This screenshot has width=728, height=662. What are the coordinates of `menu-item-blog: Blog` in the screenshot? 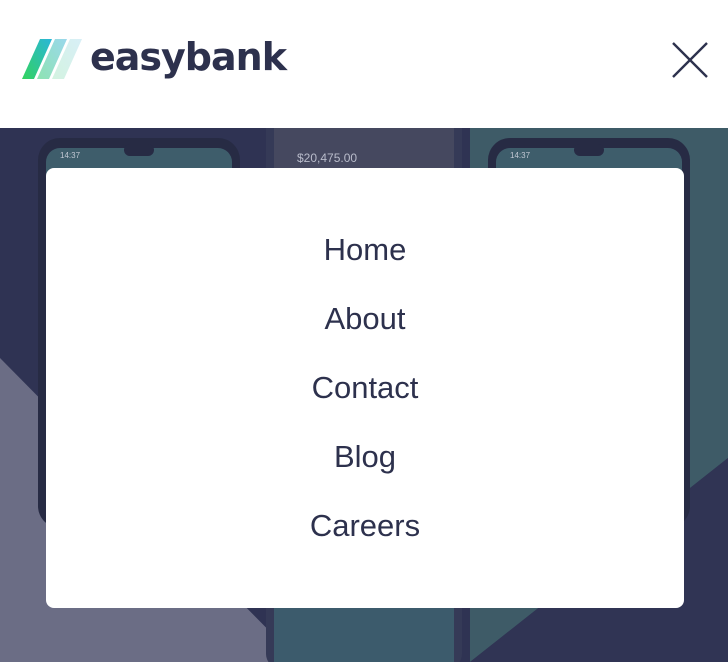 It's located at (365, 457).